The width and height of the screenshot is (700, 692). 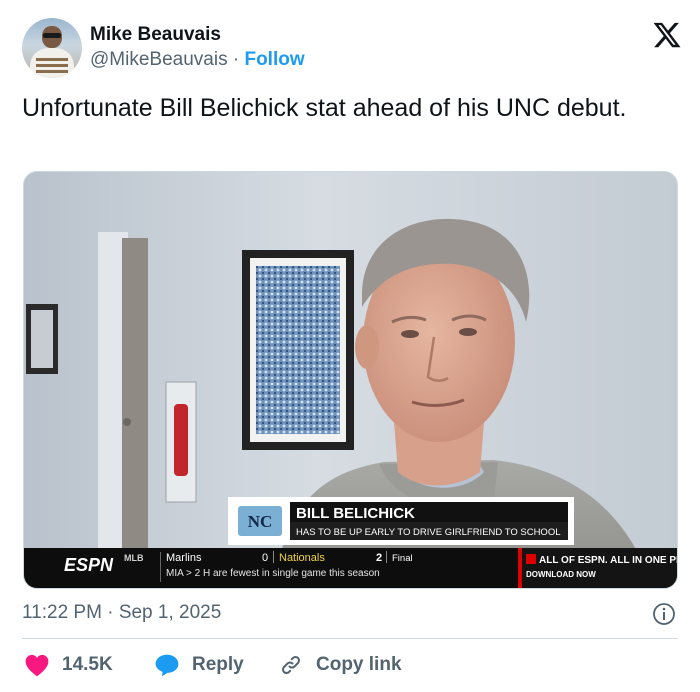 What do you see at coordinates (402, 558) in the screenshot?
I see `ticker-status: Final` at bounding box center [402, 558].